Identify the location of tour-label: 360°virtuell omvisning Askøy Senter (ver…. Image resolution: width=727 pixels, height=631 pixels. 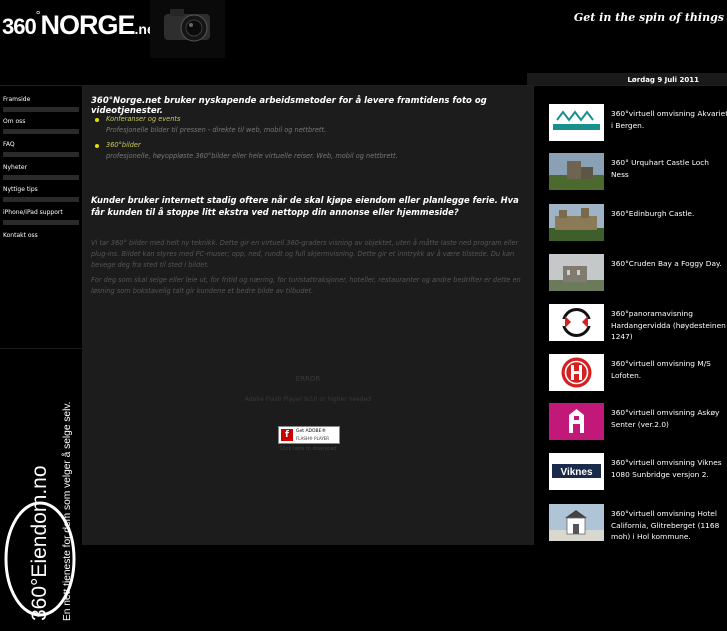
(665, 418).